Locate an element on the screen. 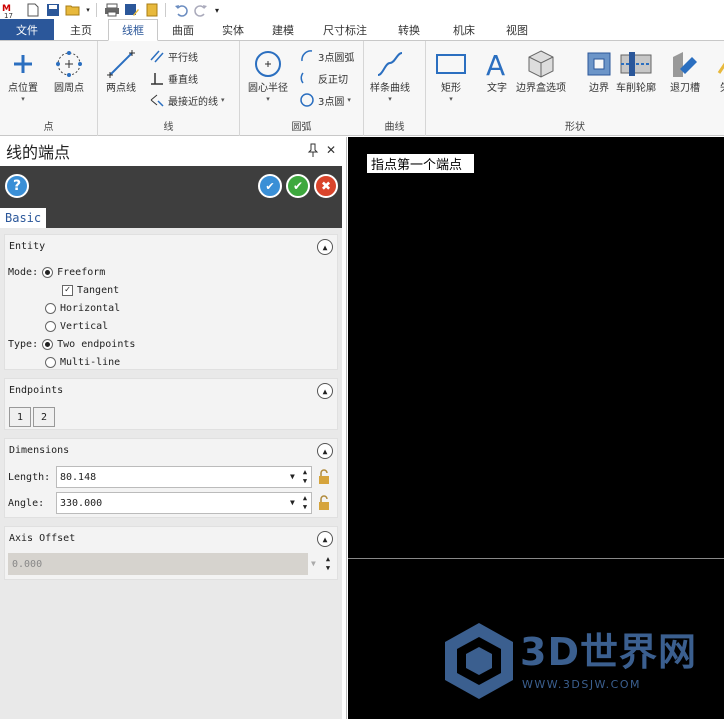  two-endpoints-radio is located at coordinates (48, 344).